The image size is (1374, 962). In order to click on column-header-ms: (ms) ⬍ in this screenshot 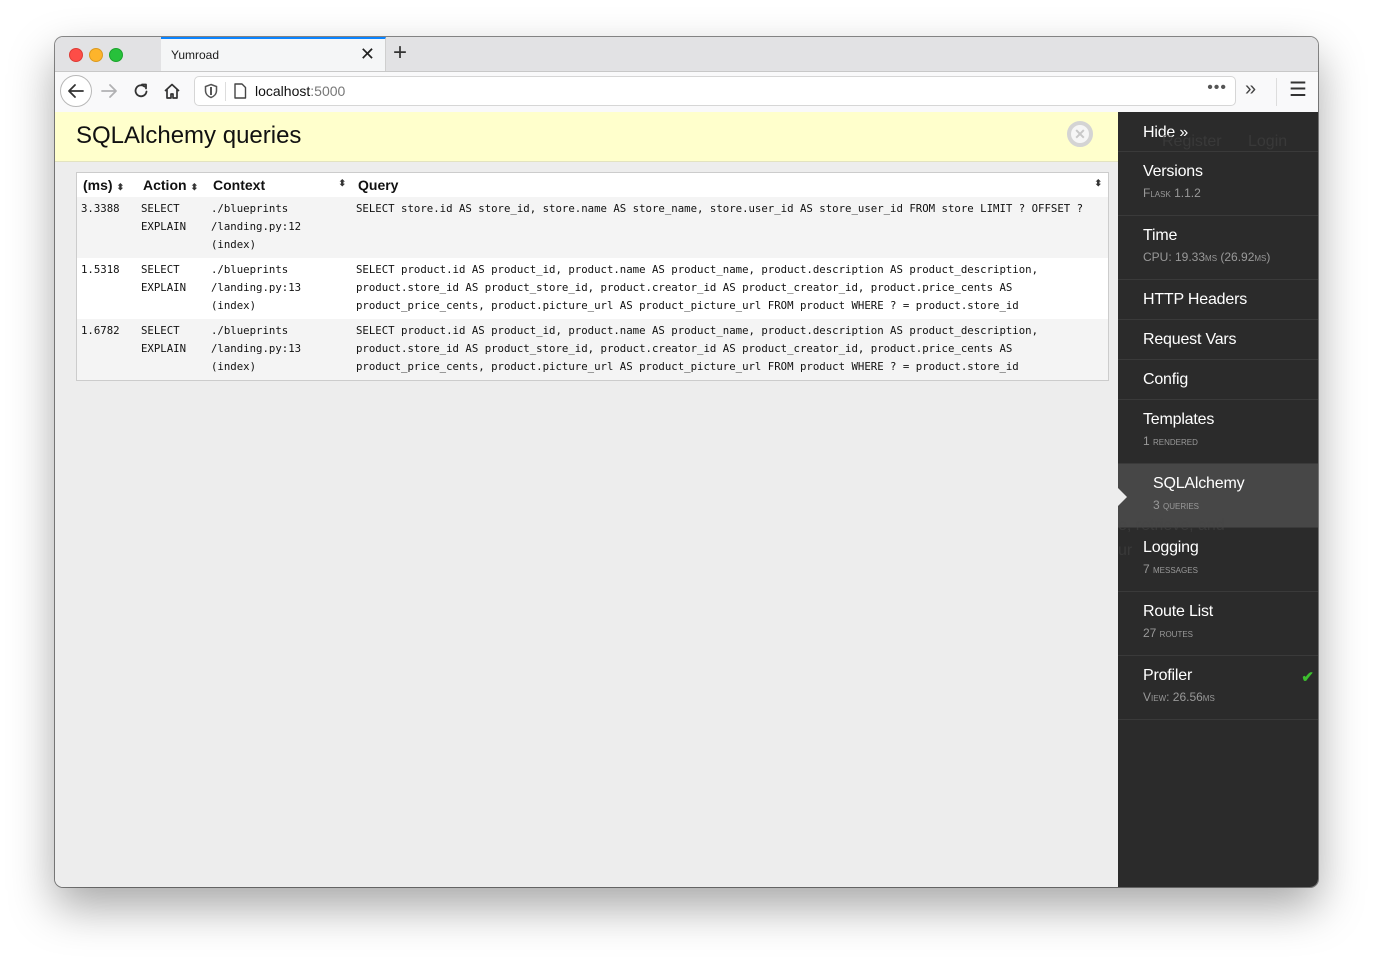, I will do `click(107, 185)`.